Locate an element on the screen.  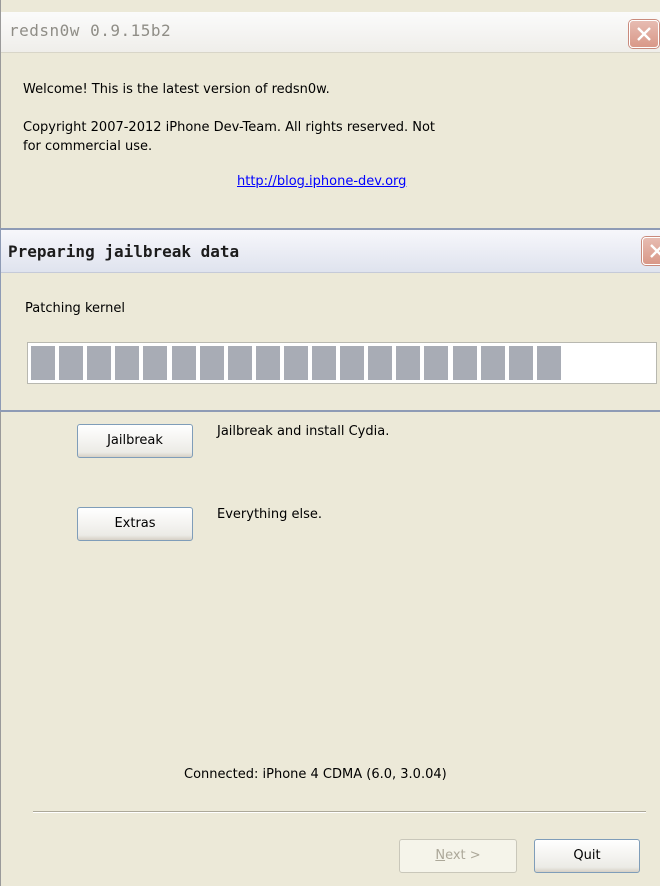
progress-bar is located at coordinates (342, 363).